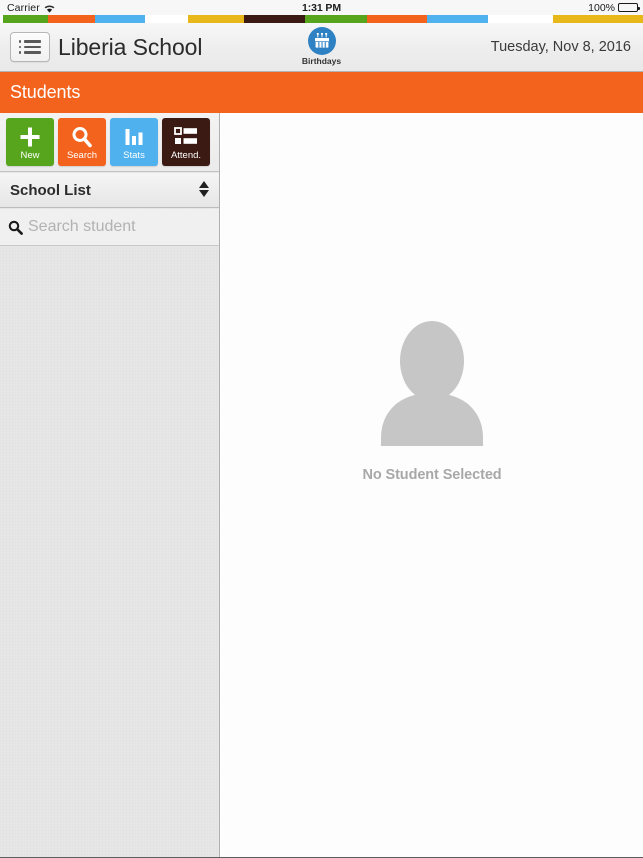  I want to click on plus-icon, so click(30, 137).